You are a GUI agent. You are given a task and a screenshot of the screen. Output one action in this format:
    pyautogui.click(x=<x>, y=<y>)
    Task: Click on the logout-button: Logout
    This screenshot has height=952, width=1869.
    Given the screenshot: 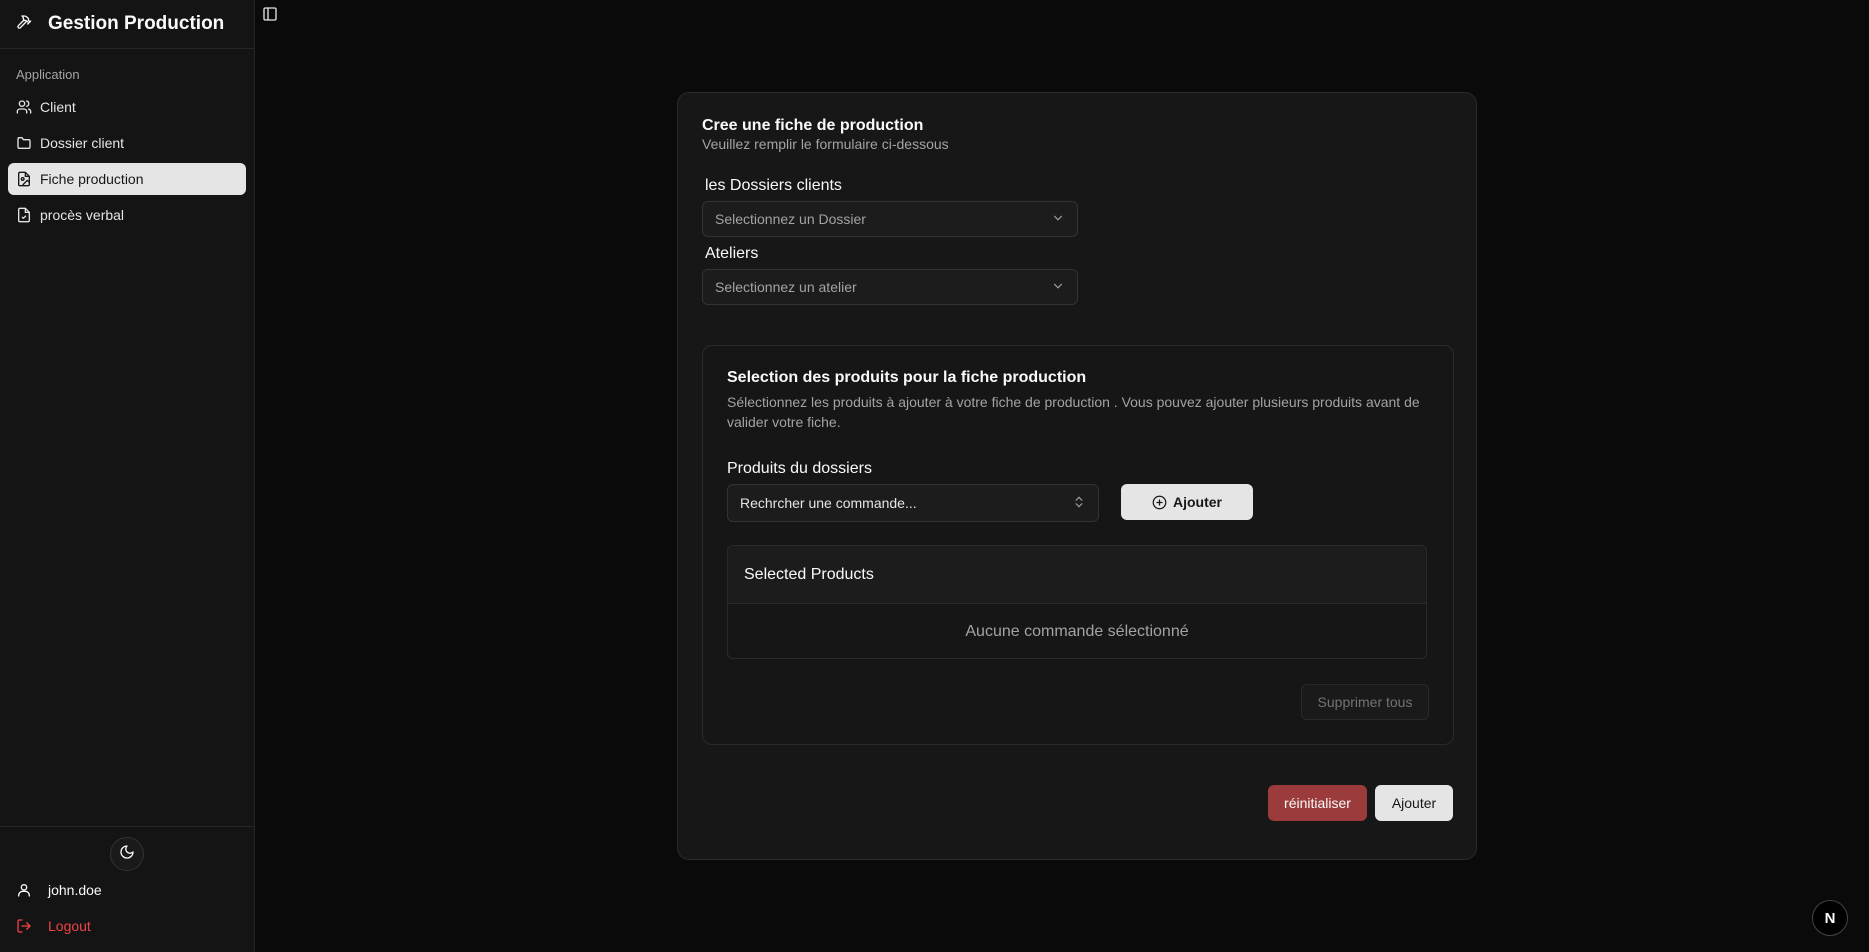 What is the action you would take?
    pyautogui.click(x=53, y=926)
    